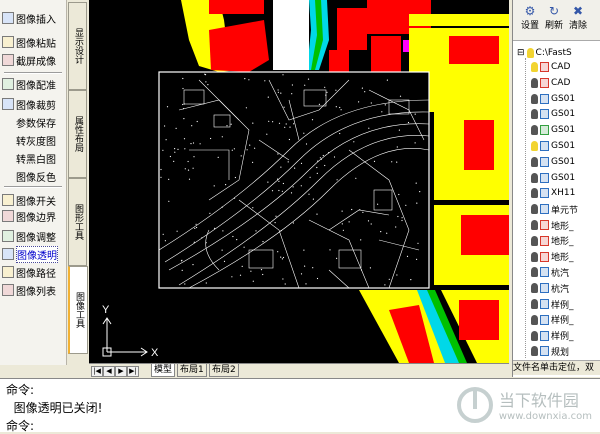  Describe the element at coordinates (192, 370) in the screenshot. I see `tab-layout1: 布局1` at that location.